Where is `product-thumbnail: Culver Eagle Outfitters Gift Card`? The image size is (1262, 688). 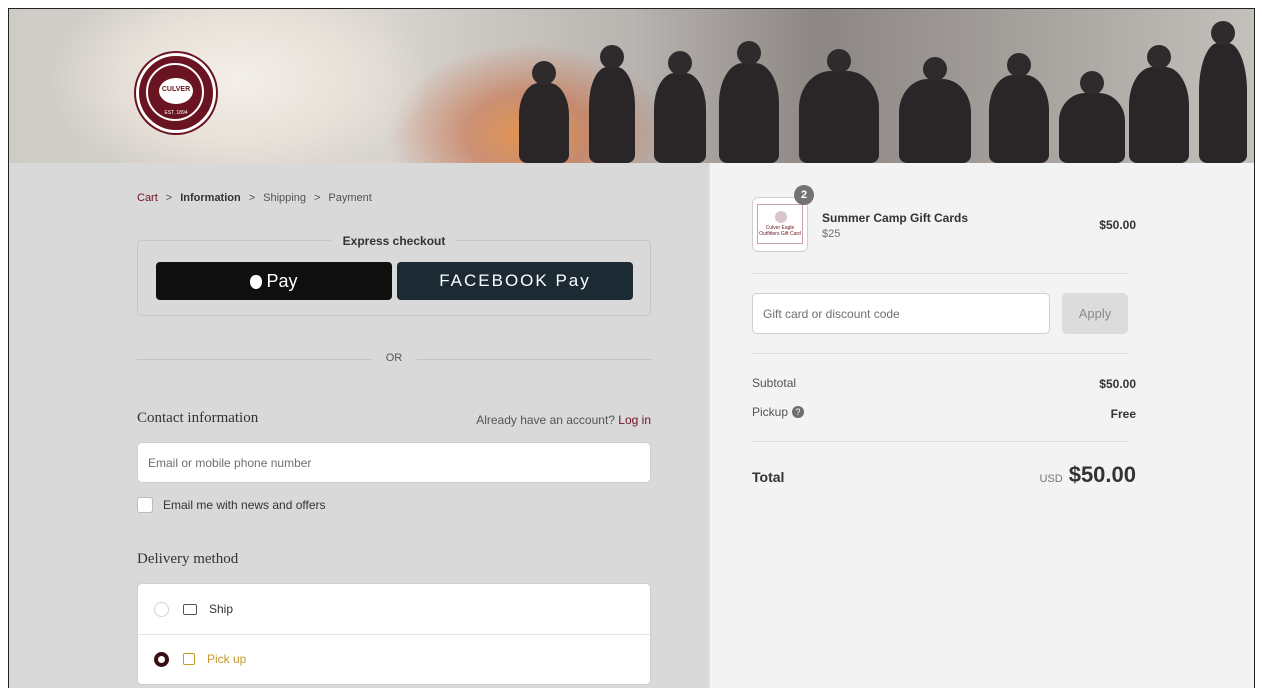 product-thumbnail: Culver Eagle Outfitters Gift Card is located at coordinates (780, 224).